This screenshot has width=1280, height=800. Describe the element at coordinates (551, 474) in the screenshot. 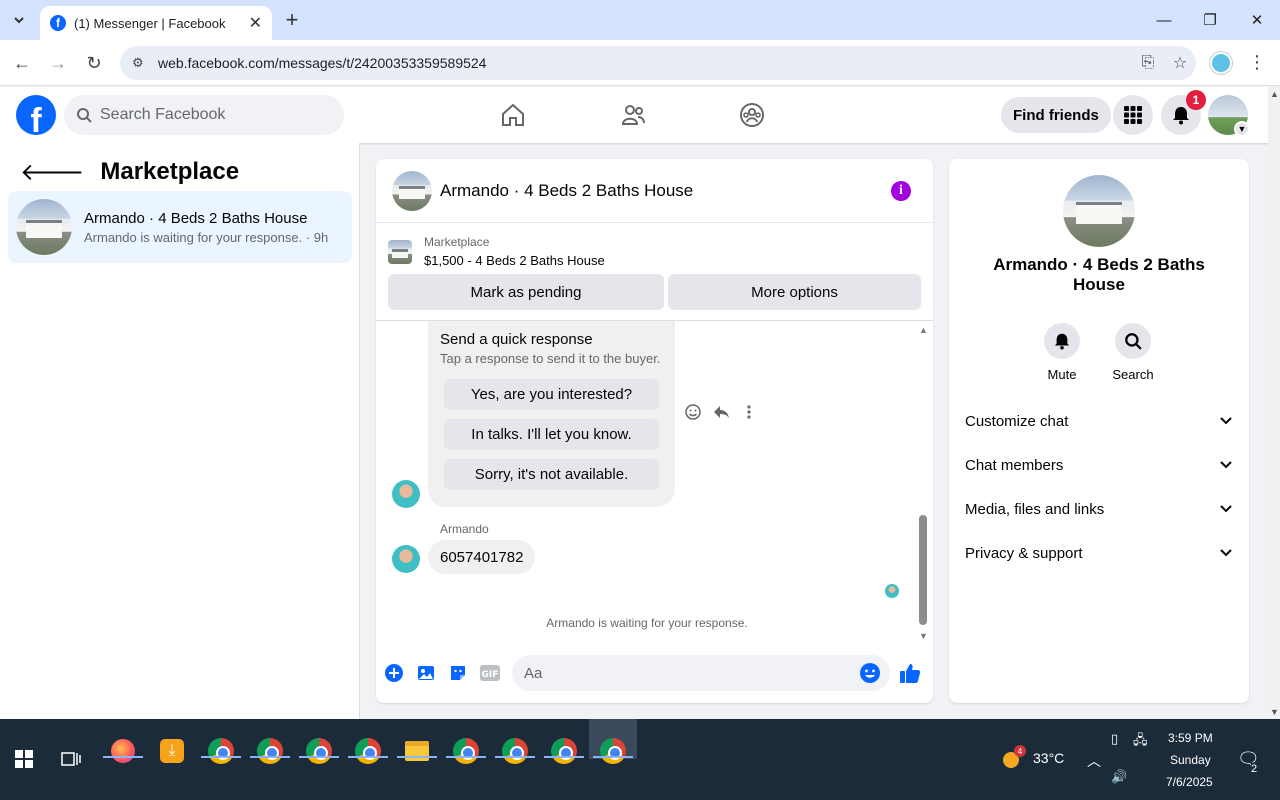

I see `quick-reply-button: Sorry, it's not available.` at that location.